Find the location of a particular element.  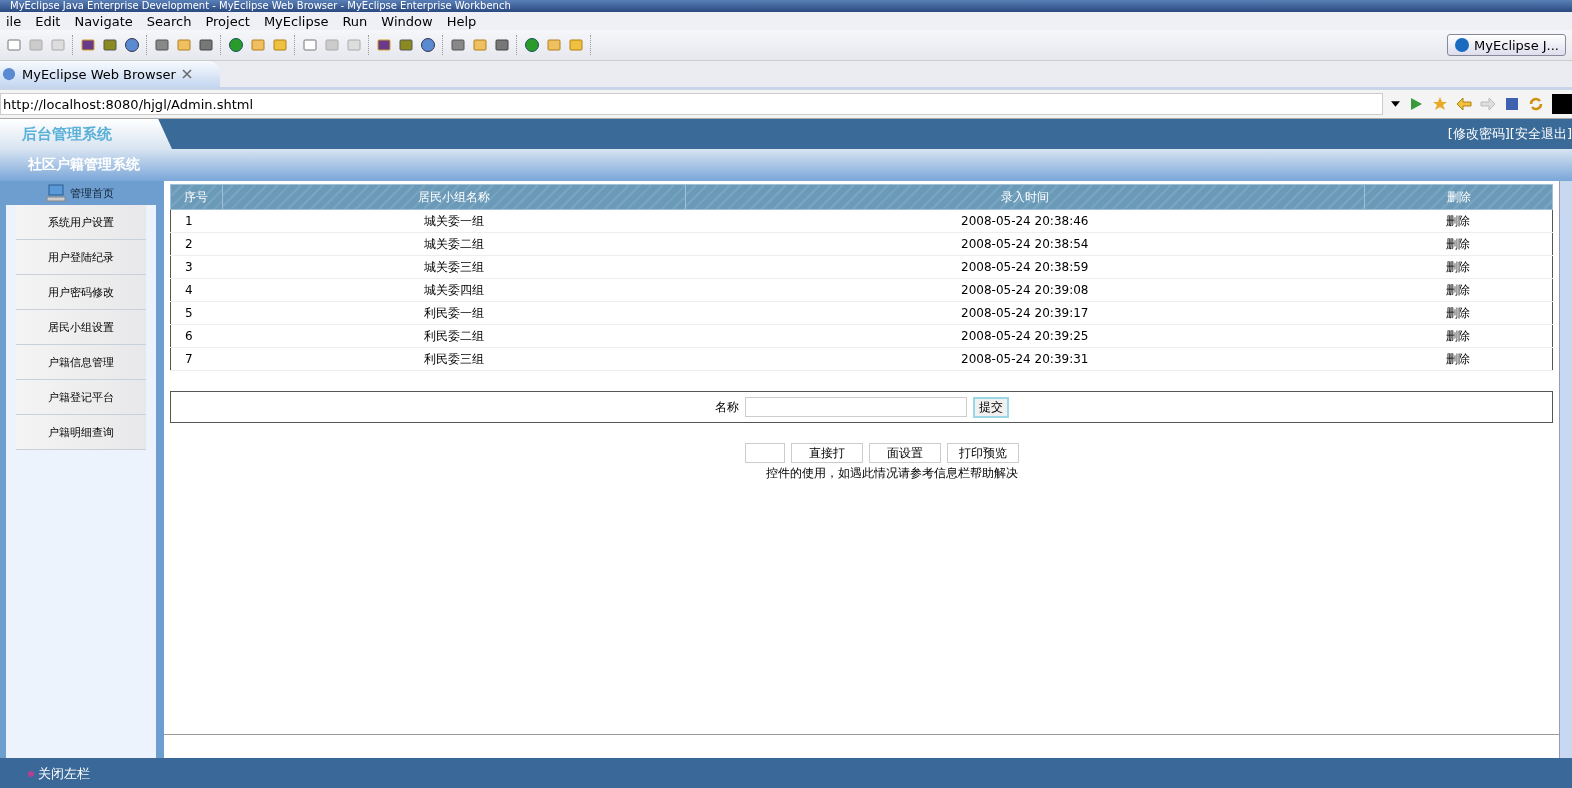

menu-item: Search is located at coordinates (169, 21).